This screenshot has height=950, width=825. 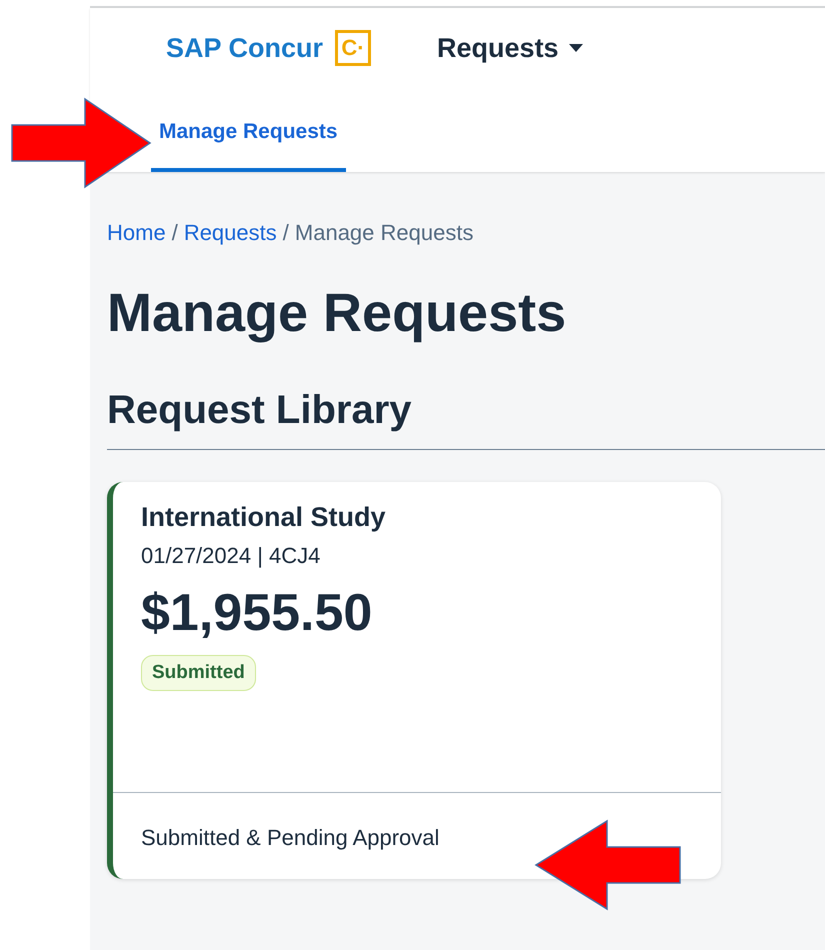 I want to click on breadcrumb-link: Requests, so click(x=230, y=233).